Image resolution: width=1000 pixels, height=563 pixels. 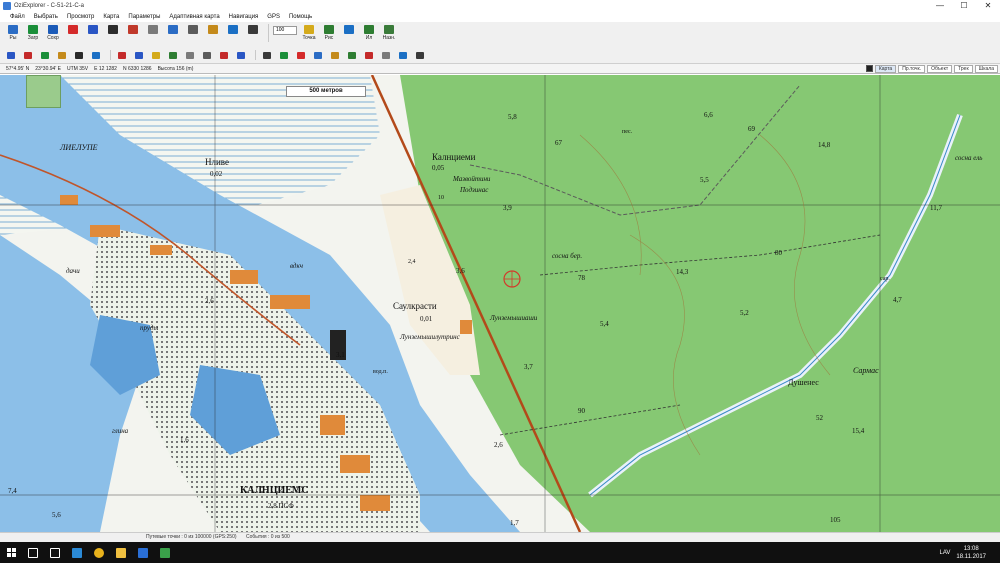 What do you see at coordinates (329, 34) in the screenshot?
I see `toolbar-button-b1: Рис` at bounding box center [329, 34].